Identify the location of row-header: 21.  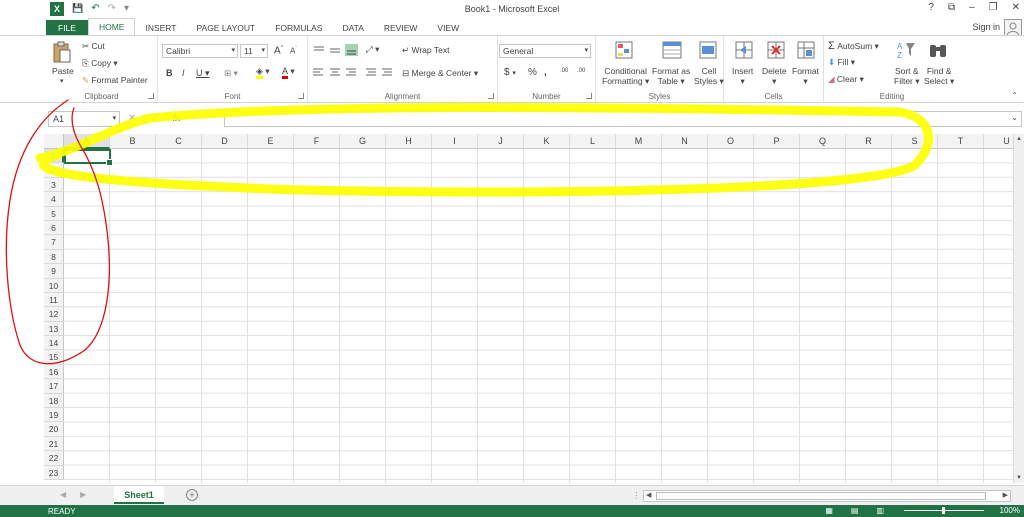
(54, 444).